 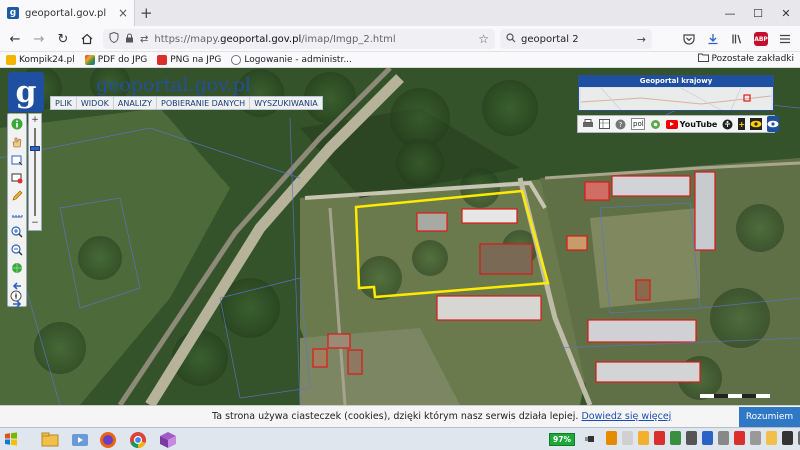 What do you see at coordinates (15, 39) in the screenshot?
I see `back-arrow-icon: ←` at bounding box center [15, 39].